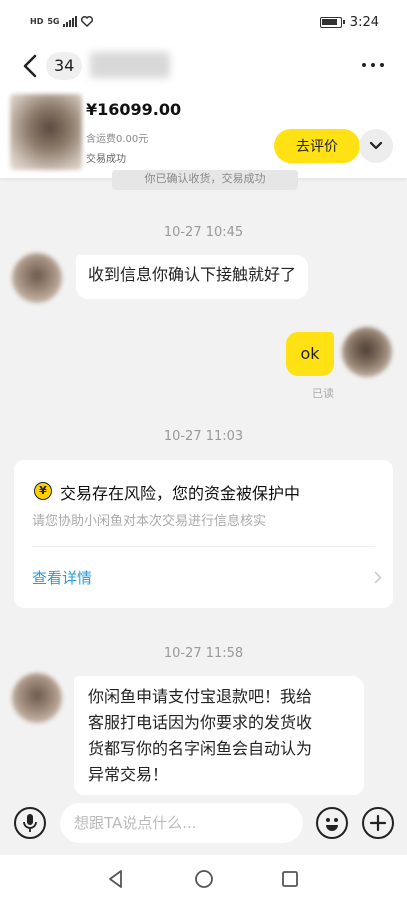 This screenshot has height=900, width=407. I want to click on message-input, so click(181, 823).